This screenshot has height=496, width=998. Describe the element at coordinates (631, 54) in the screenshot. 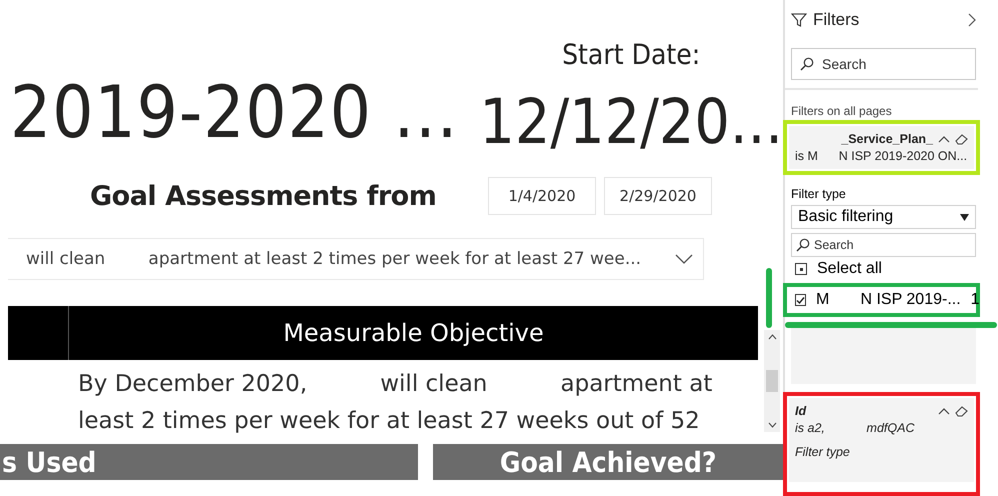

I see `start-date-label: Start Date:` at that location.